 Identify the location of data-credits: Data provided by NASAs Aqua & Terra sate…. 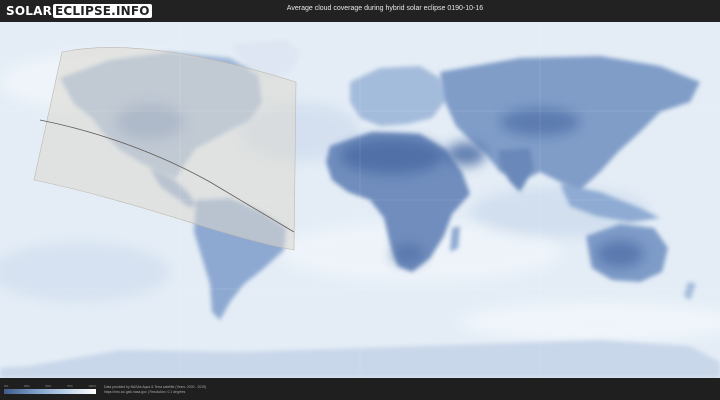
(155, 390).